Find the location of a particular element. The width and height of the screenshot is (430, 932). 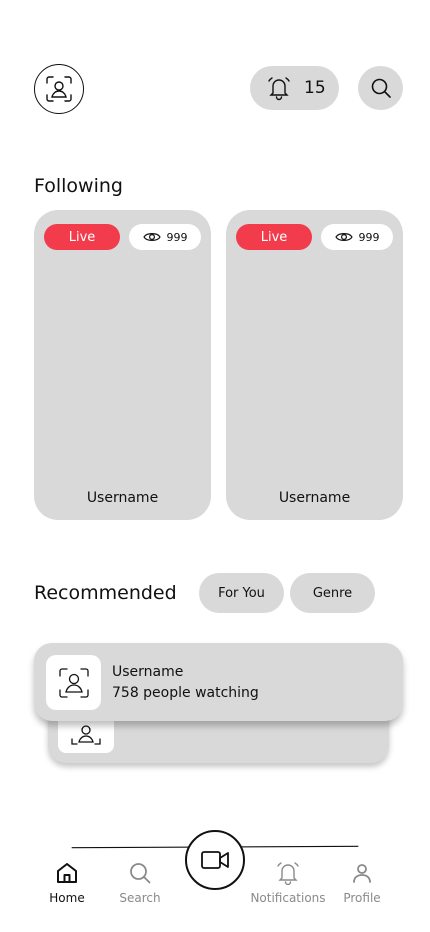

genre-chip: Genre is located at coordinates (332, 593).